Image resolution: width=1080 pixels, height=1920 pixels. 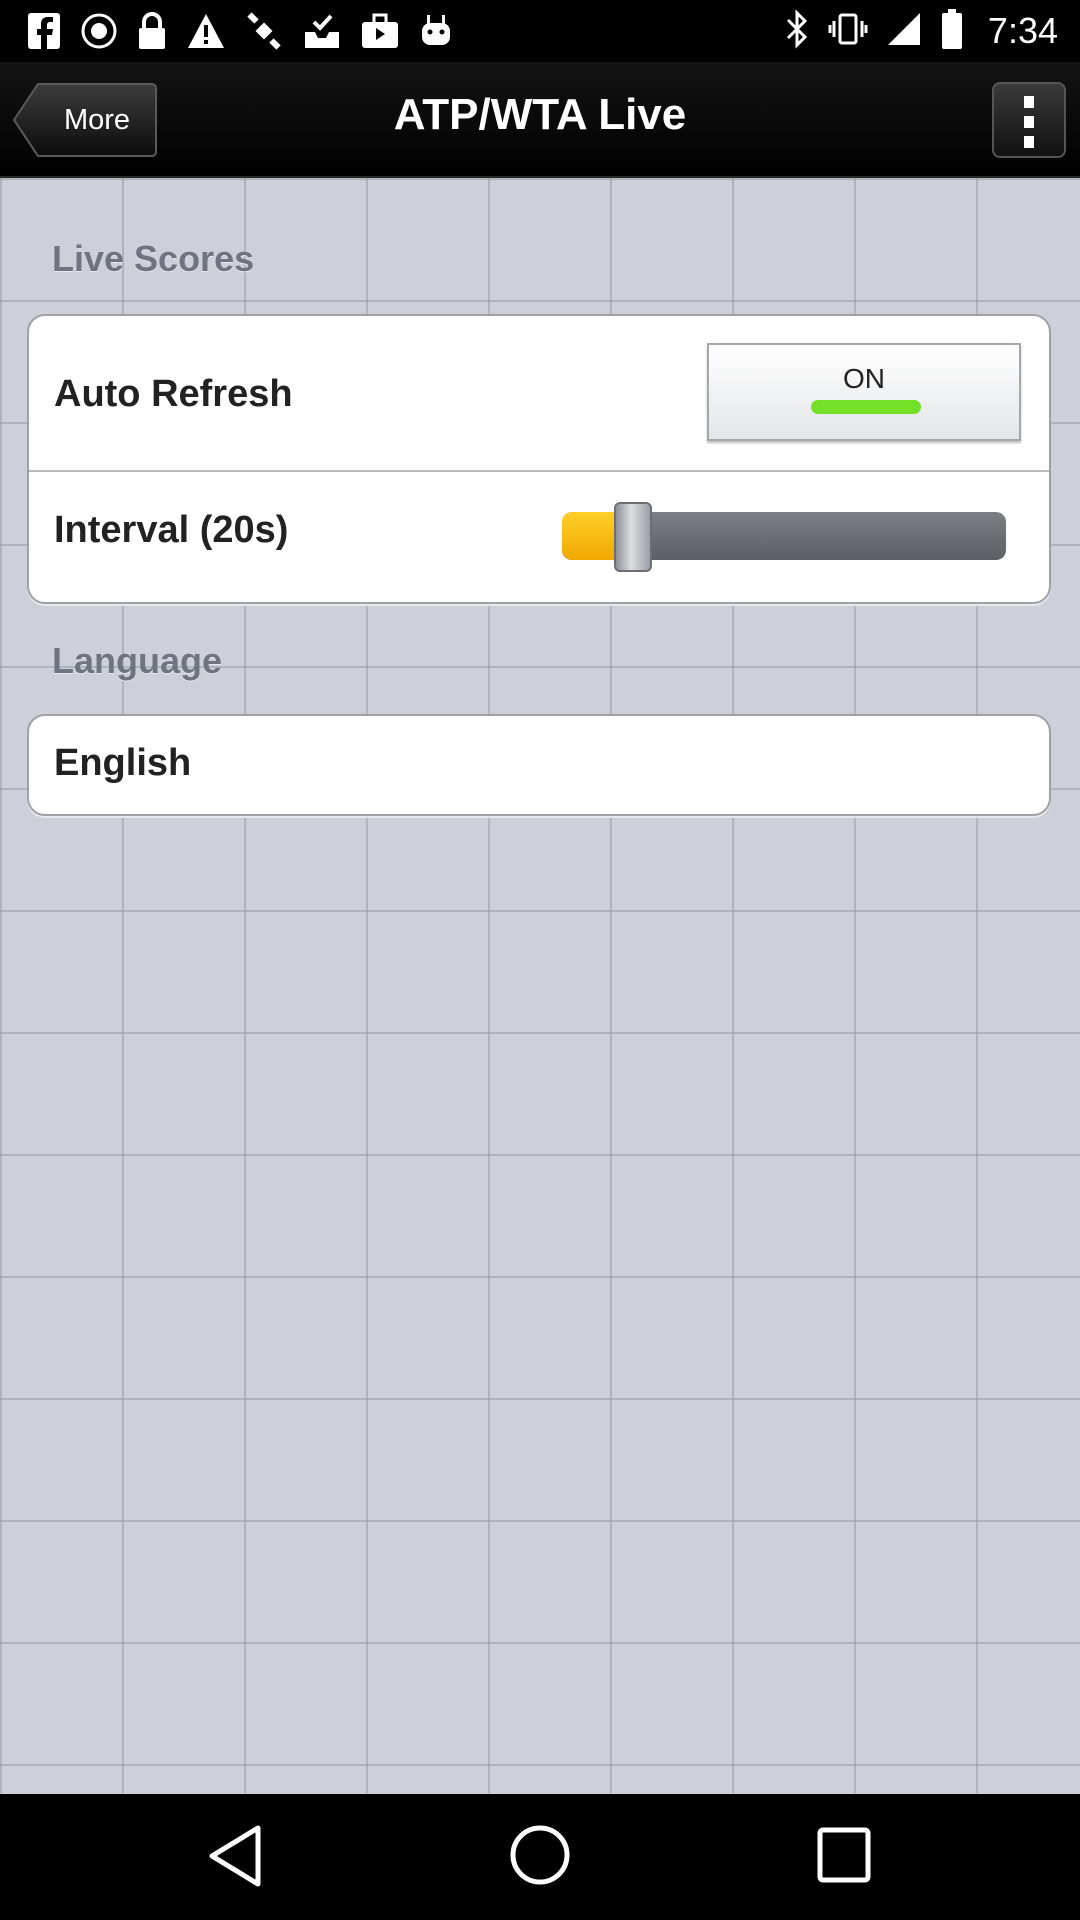 What do you see at coordinates (99, 31) in the screenshot?
I see `record-icon` at bounding box center [99, 31].